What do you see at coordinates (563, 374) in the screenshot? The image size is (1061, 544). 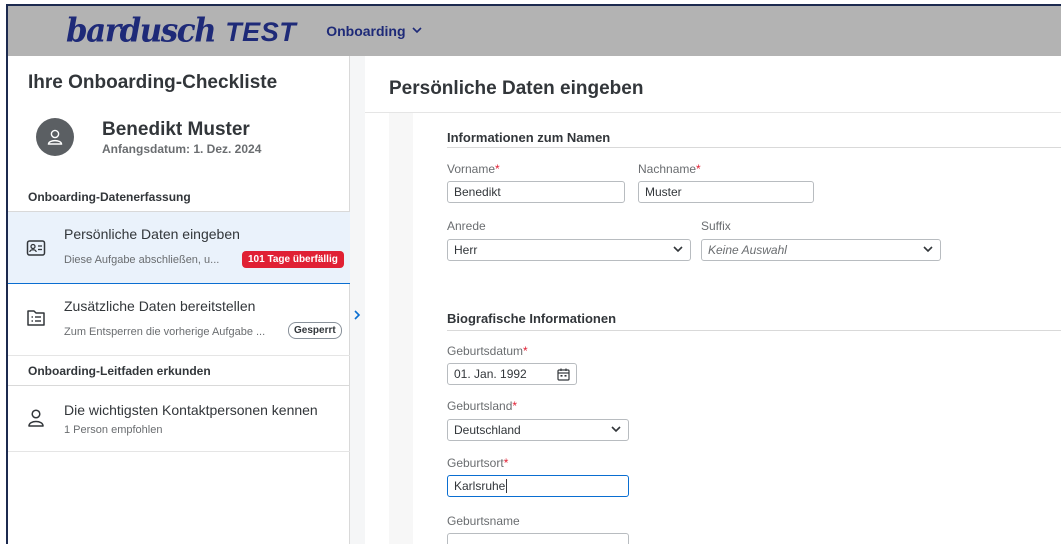 I see `calendar-icon` at bounding box center [563, 374].